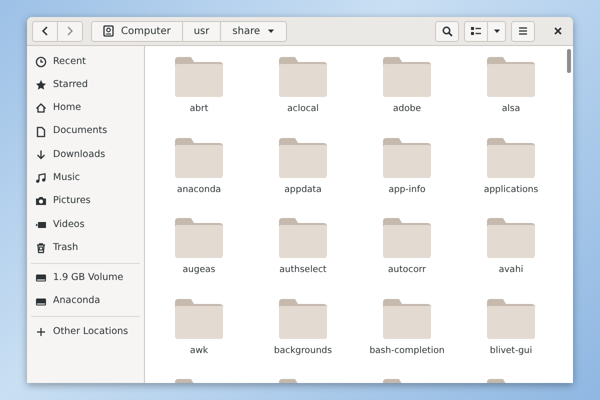 The image size is (600, 400). I want to click on view-options-button, so click(497, 31).